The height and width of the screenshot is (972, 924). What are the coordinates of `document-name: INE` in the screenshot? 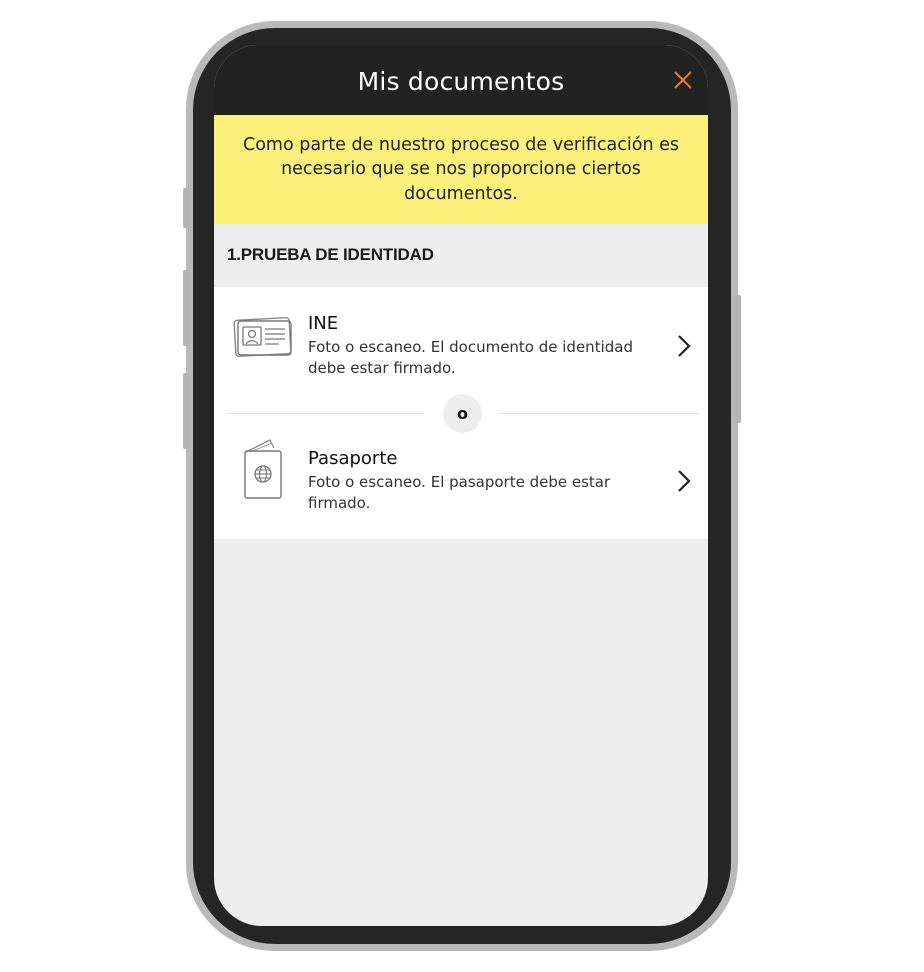 It's located at (323, 323).